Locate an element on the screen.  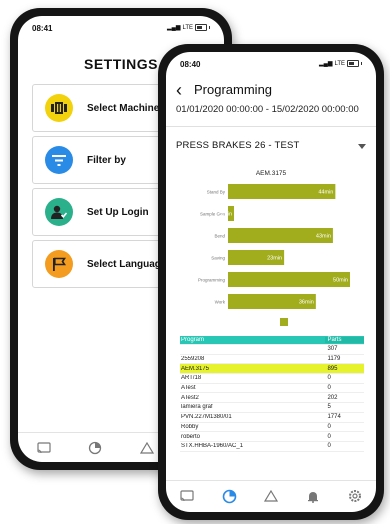
category-label: Programming is located at coordinates (212, 280).